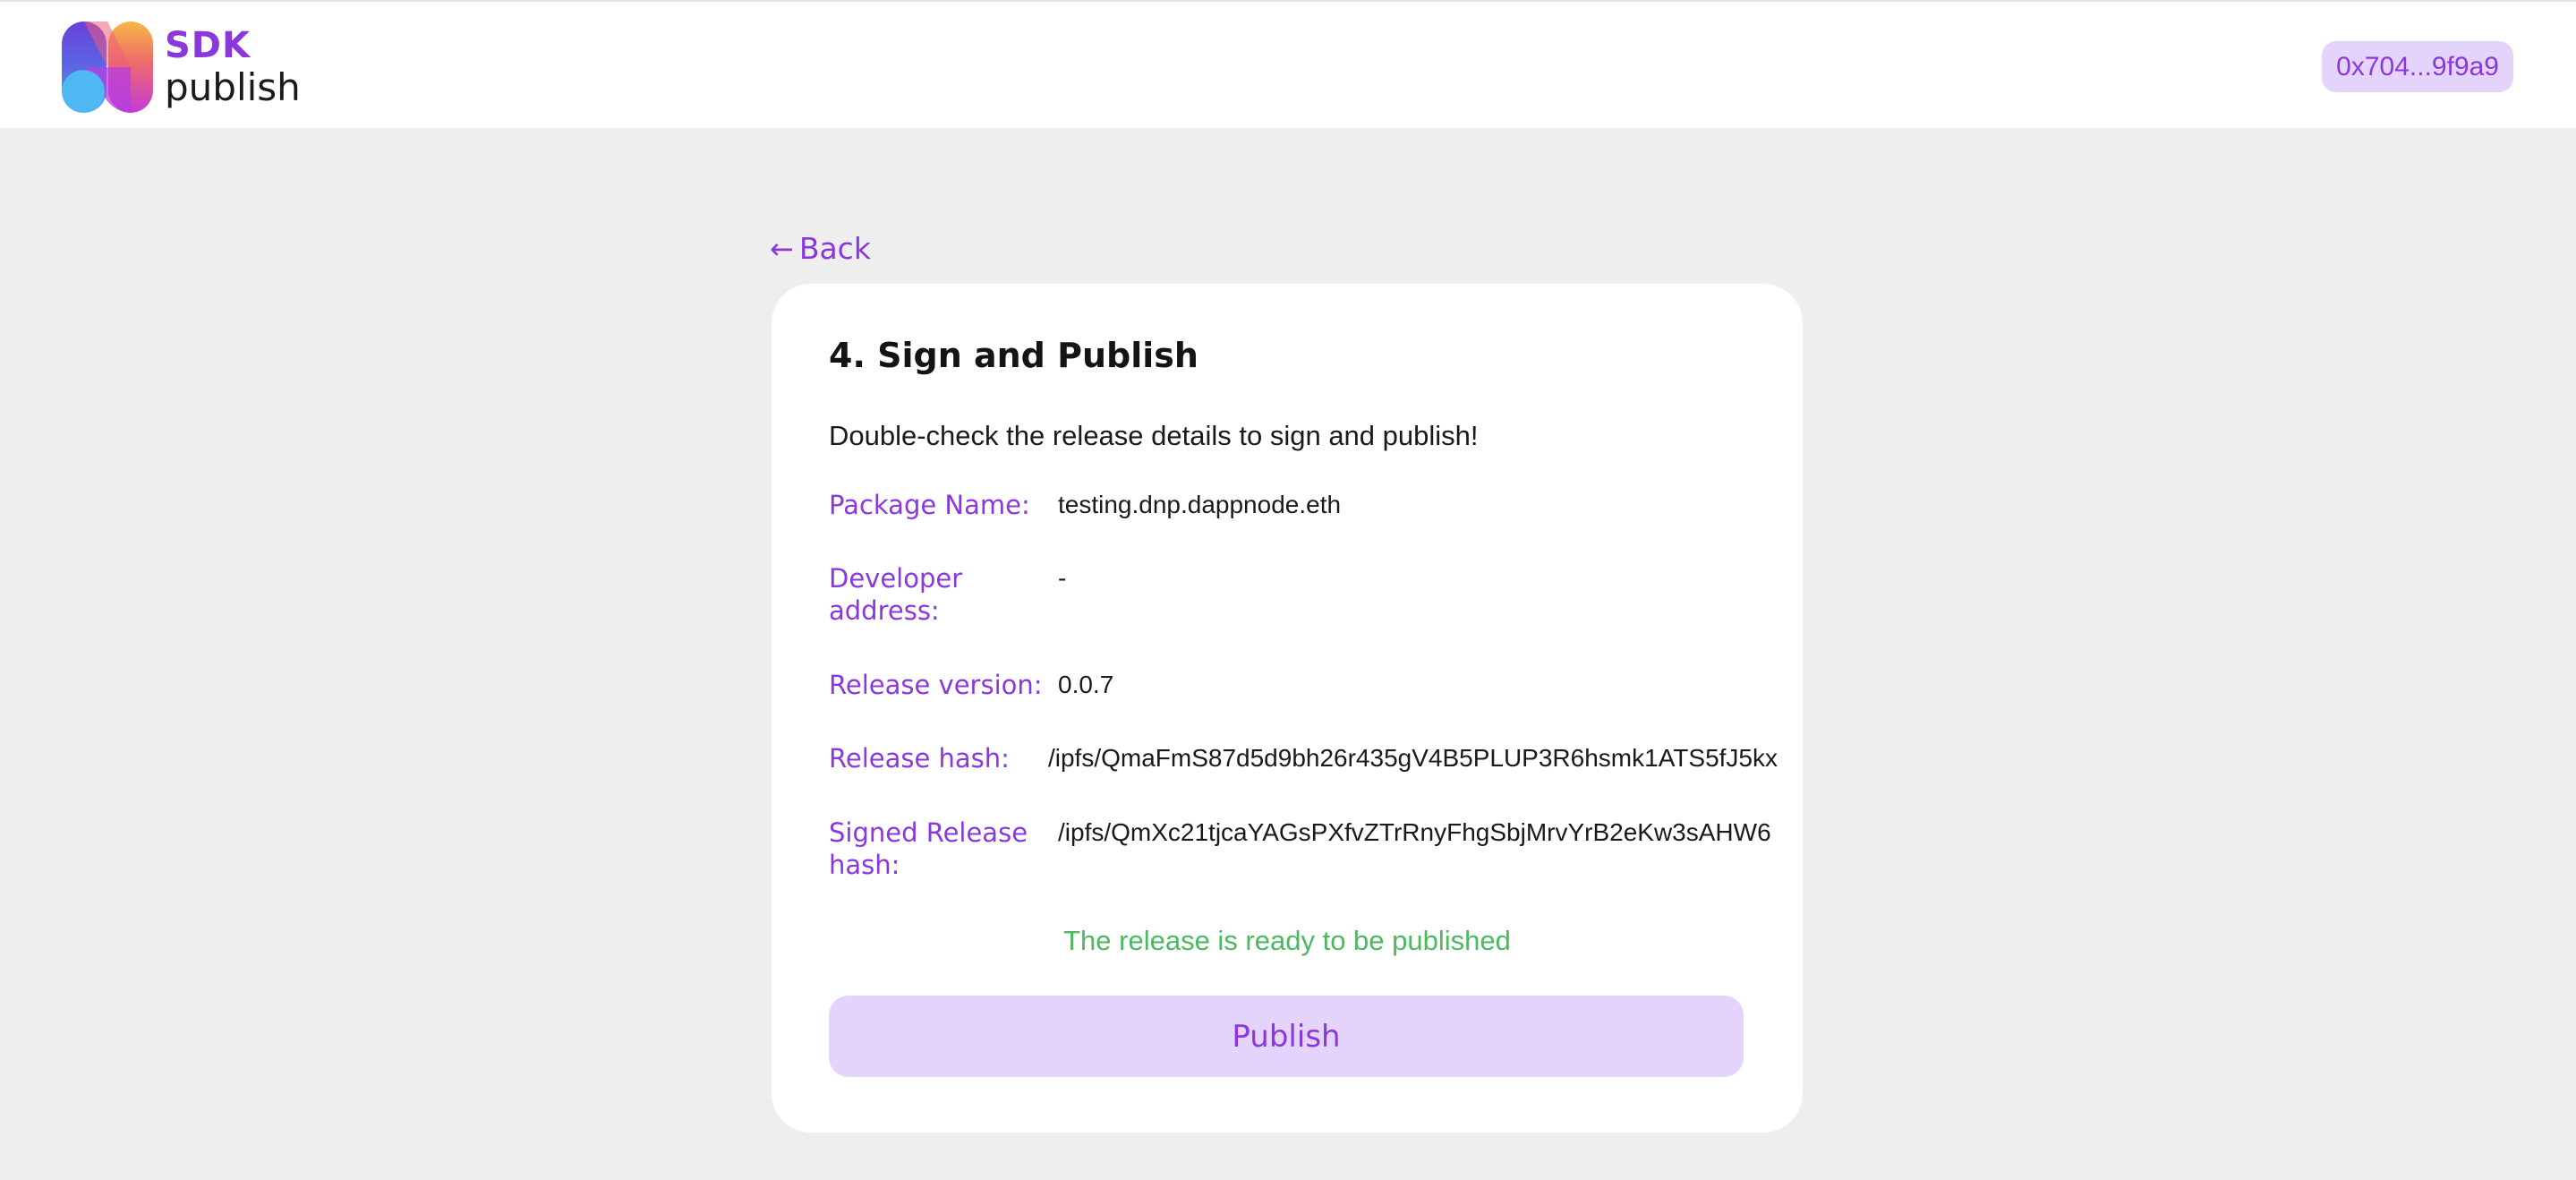 The height and width of the screenshot is (1180, 2576). What do you see at coordinates (929, 505) in the screenshot?
I see `detail-label: Package Name:` at bounding box center [929, 505].